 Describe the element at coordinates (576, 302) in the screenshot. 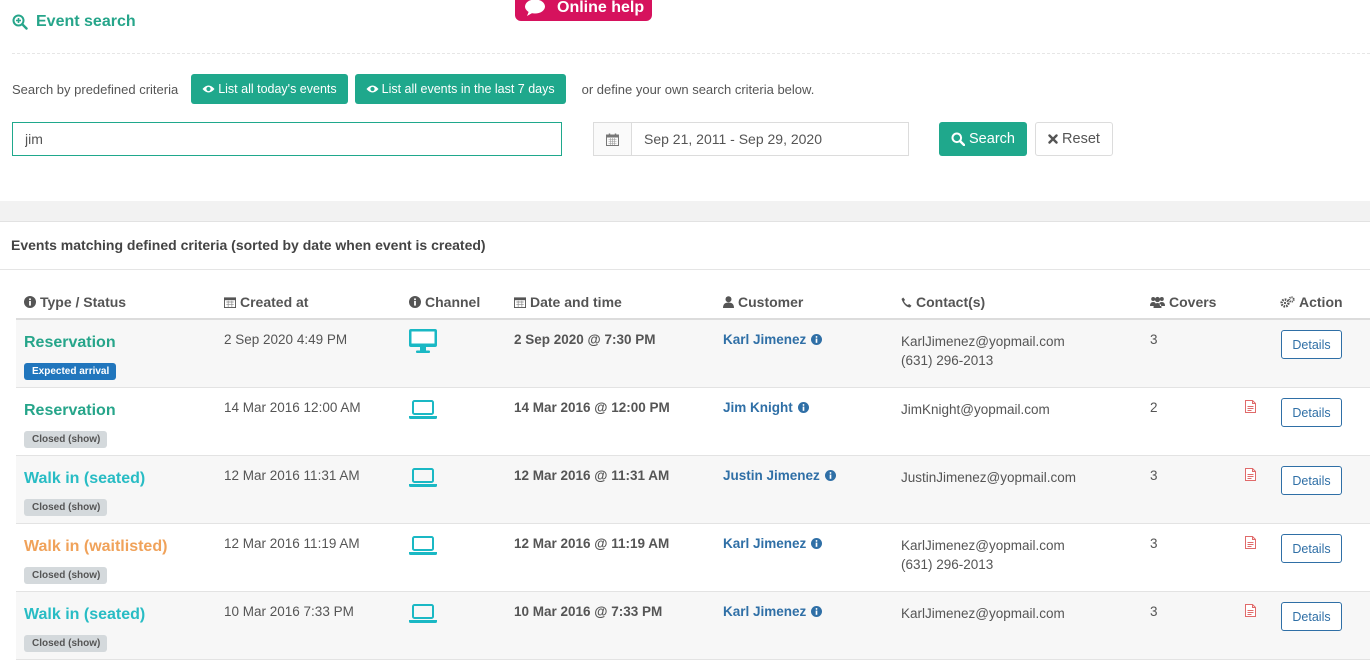

I see `col-date-time-label: Date and time` at that location.